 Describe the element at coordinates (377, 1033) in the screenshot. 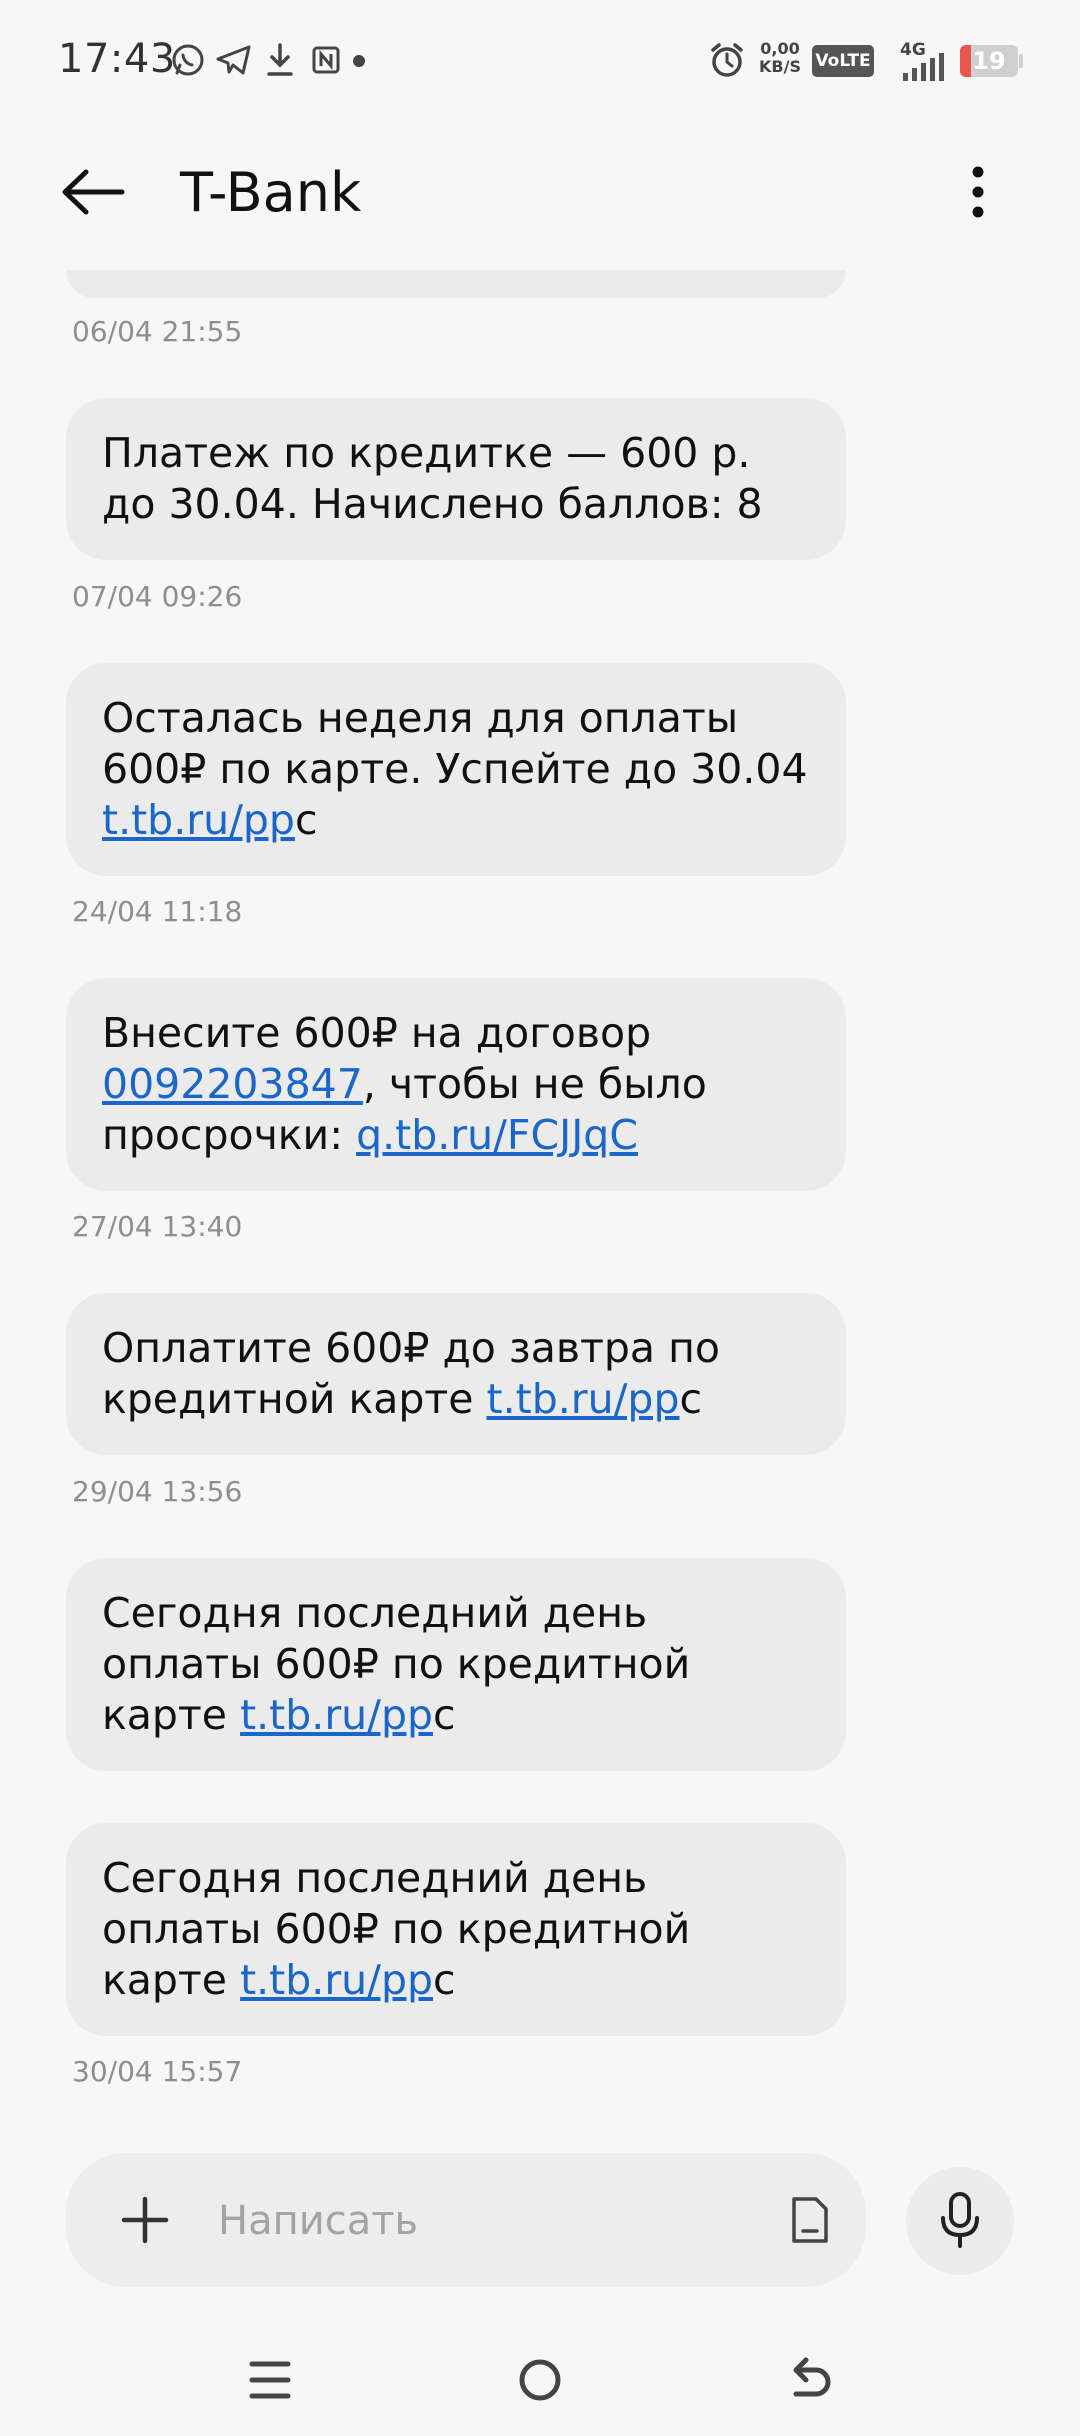

I see `message-text: Внесите 600₽ на договор` at that location.